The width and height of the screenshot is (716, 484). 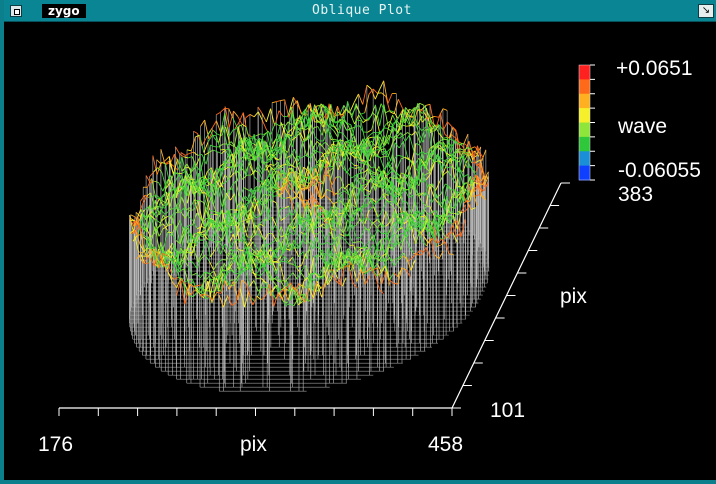 What do you see at coordinates (643, 126) in the screenshot?
I see `colorbar-unit-label: wave` at bounding box center [643, 126].